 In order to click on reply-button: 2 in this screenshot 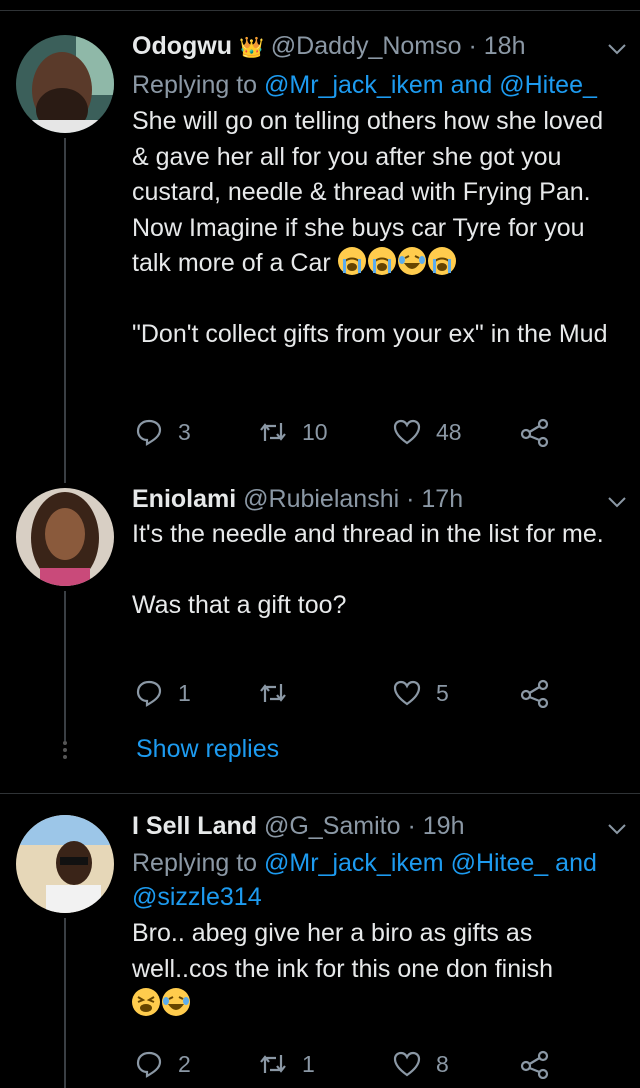, I will do `click(162, 1064)`.